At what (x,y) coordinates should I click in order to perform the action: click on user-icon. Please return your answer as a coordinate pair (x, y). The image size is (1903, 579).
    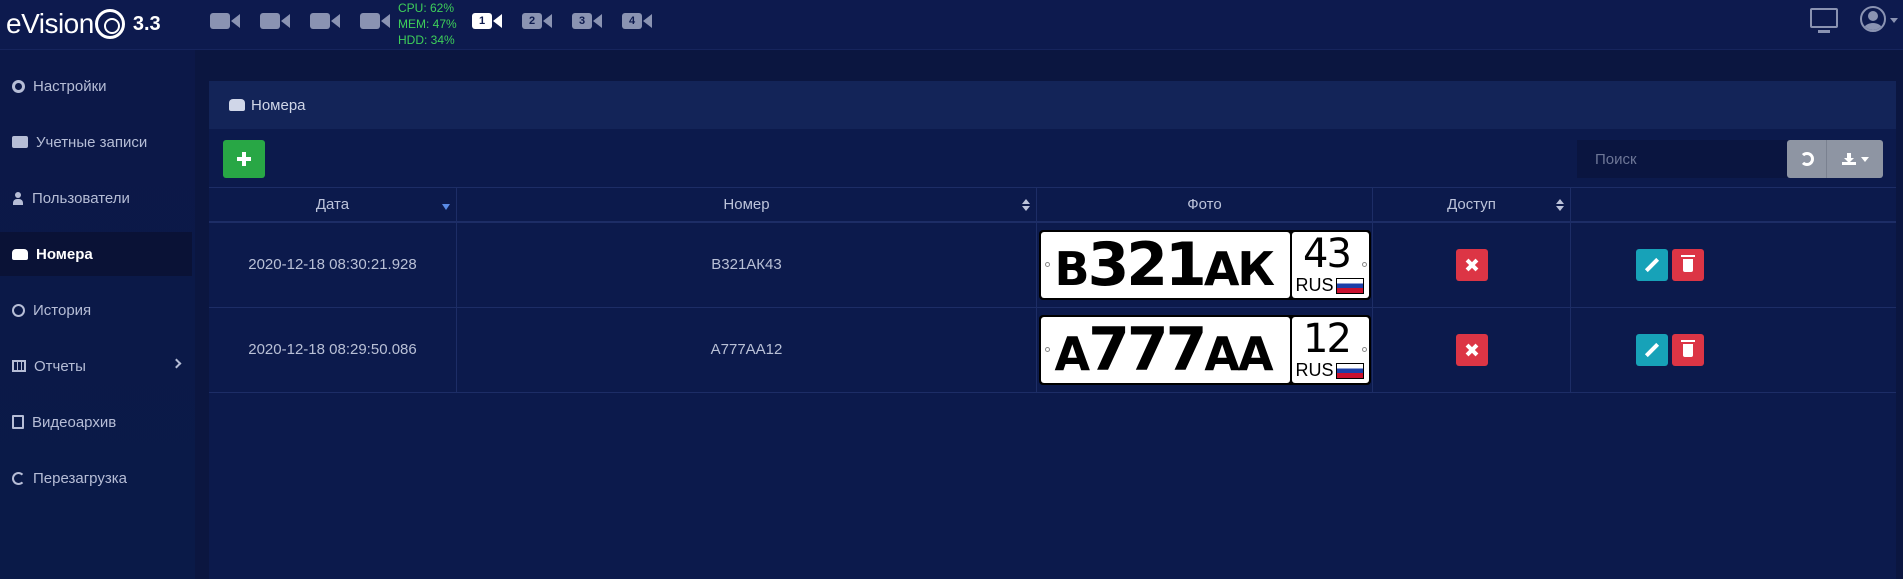
    Looking at the image, I should click on (18, 198).